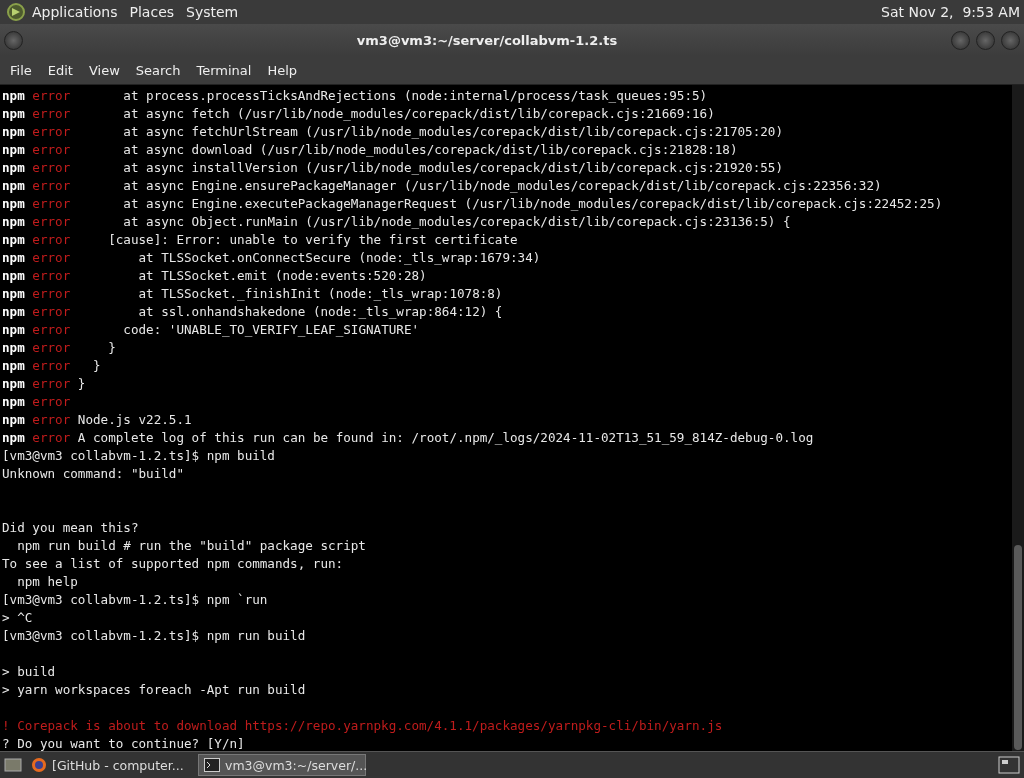 The image size is (1024, 778). Describe the element at coordinates (123, 743) in the screenshot. I see `terminal-text: ? Do you want to continue? [Y/n]` at that location.